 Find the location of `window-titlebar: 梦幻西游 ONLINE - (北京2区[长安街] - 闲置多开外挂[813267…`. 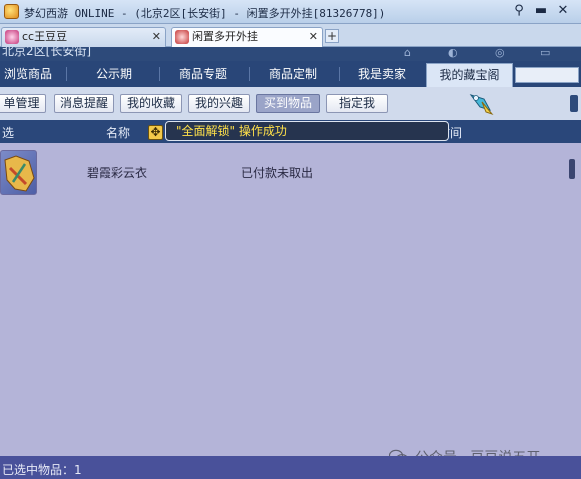

window-titlebar: 梦幻西游 ONLINE - (北京2区[长安街] - 闲置多开外挂[813267… is located at coordinates (290, 12).